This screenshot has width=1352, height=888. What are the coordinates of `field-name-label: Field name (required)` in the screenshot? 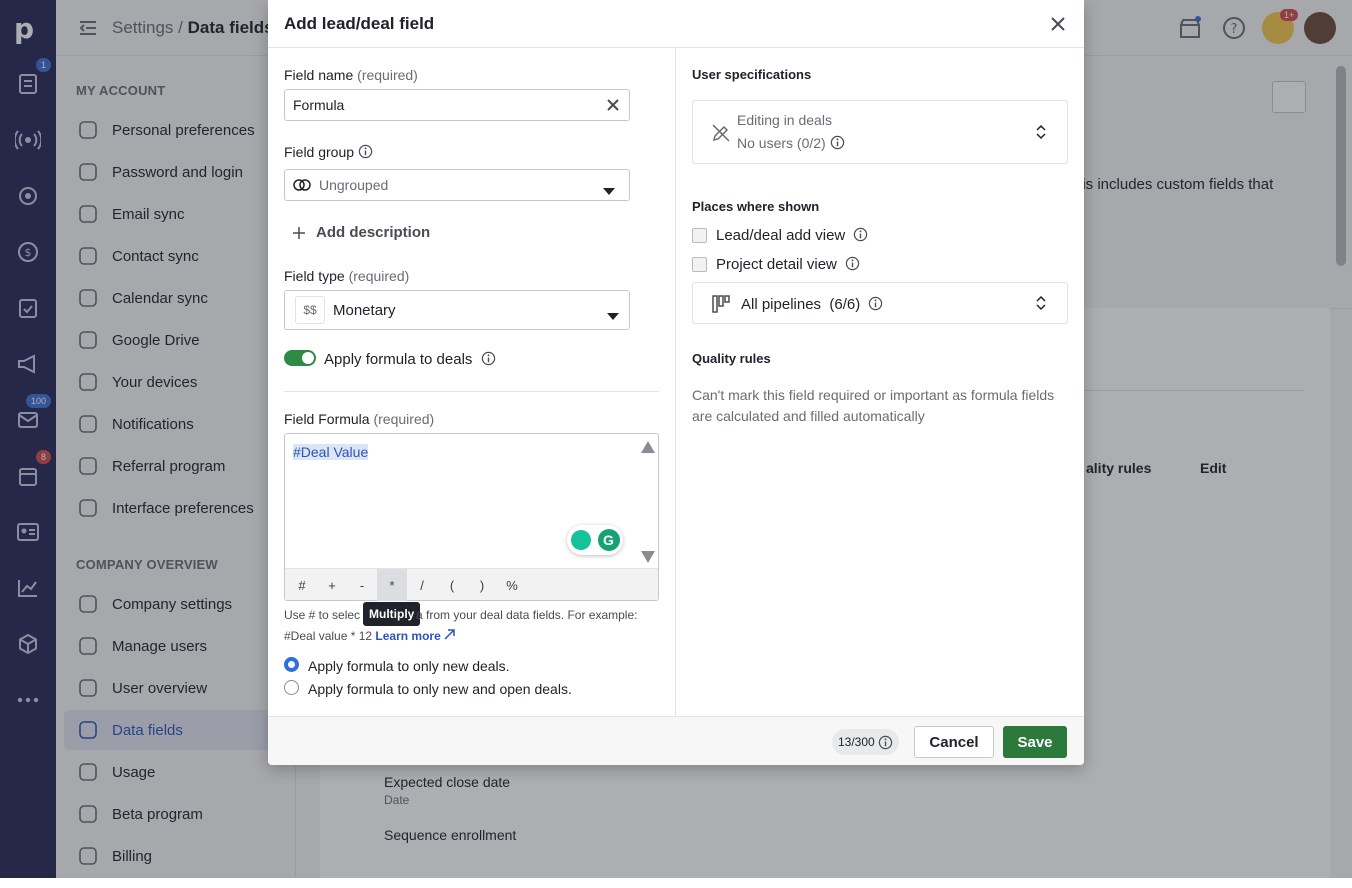 It's located at (351, 75).